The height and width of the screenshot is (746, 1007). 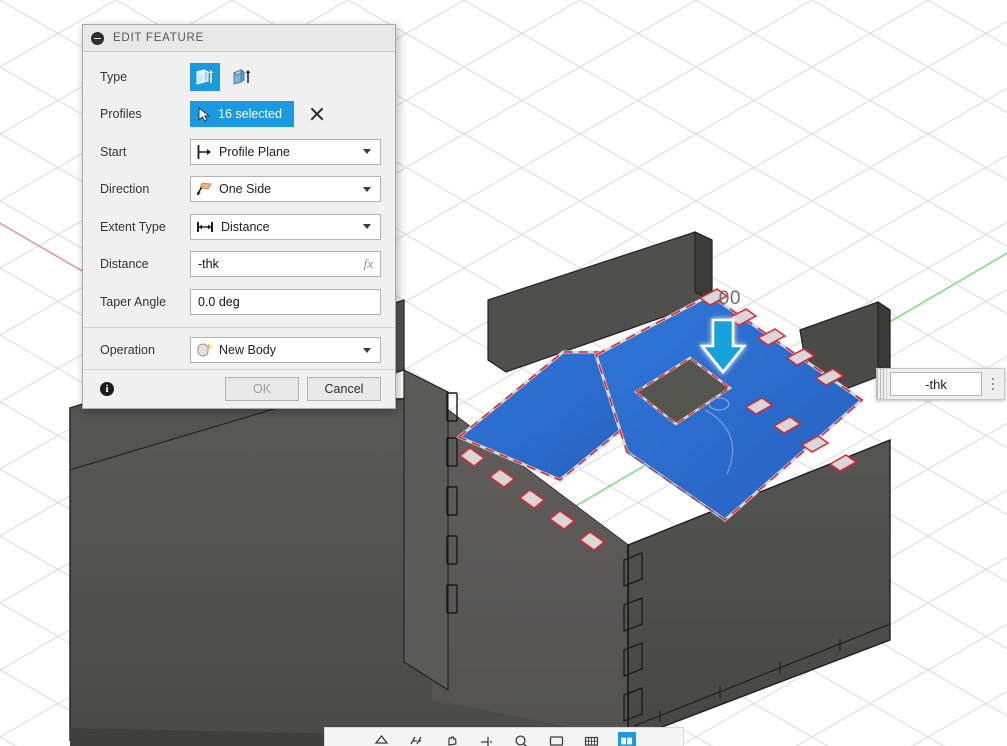 I want to click on info-icon: i, so click(x=107, y=389).